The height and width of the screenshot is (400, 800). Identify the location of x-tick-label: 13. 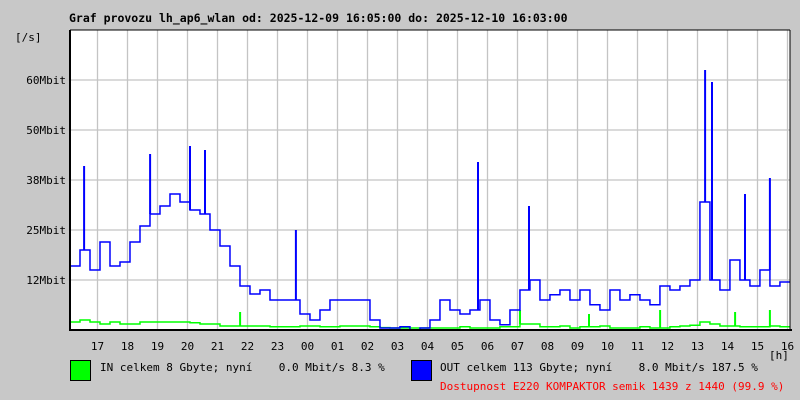
(697, 346).